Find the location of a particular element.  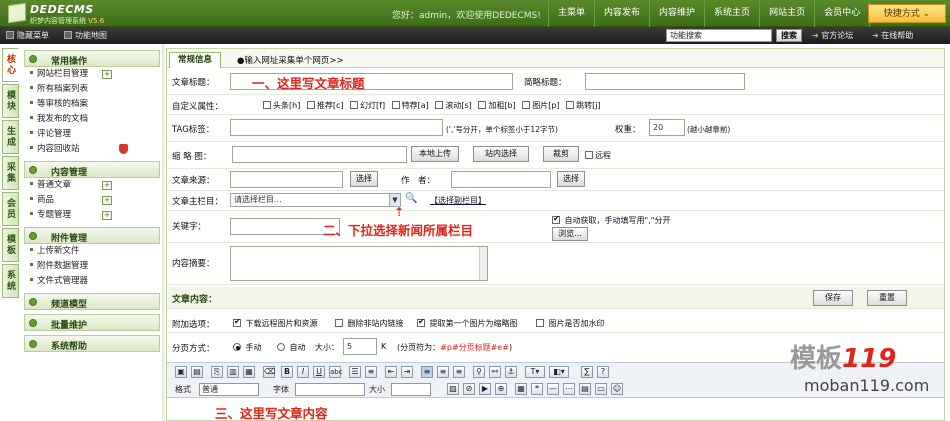

vtab-template: 模板 is located at coordinates (10, 245).